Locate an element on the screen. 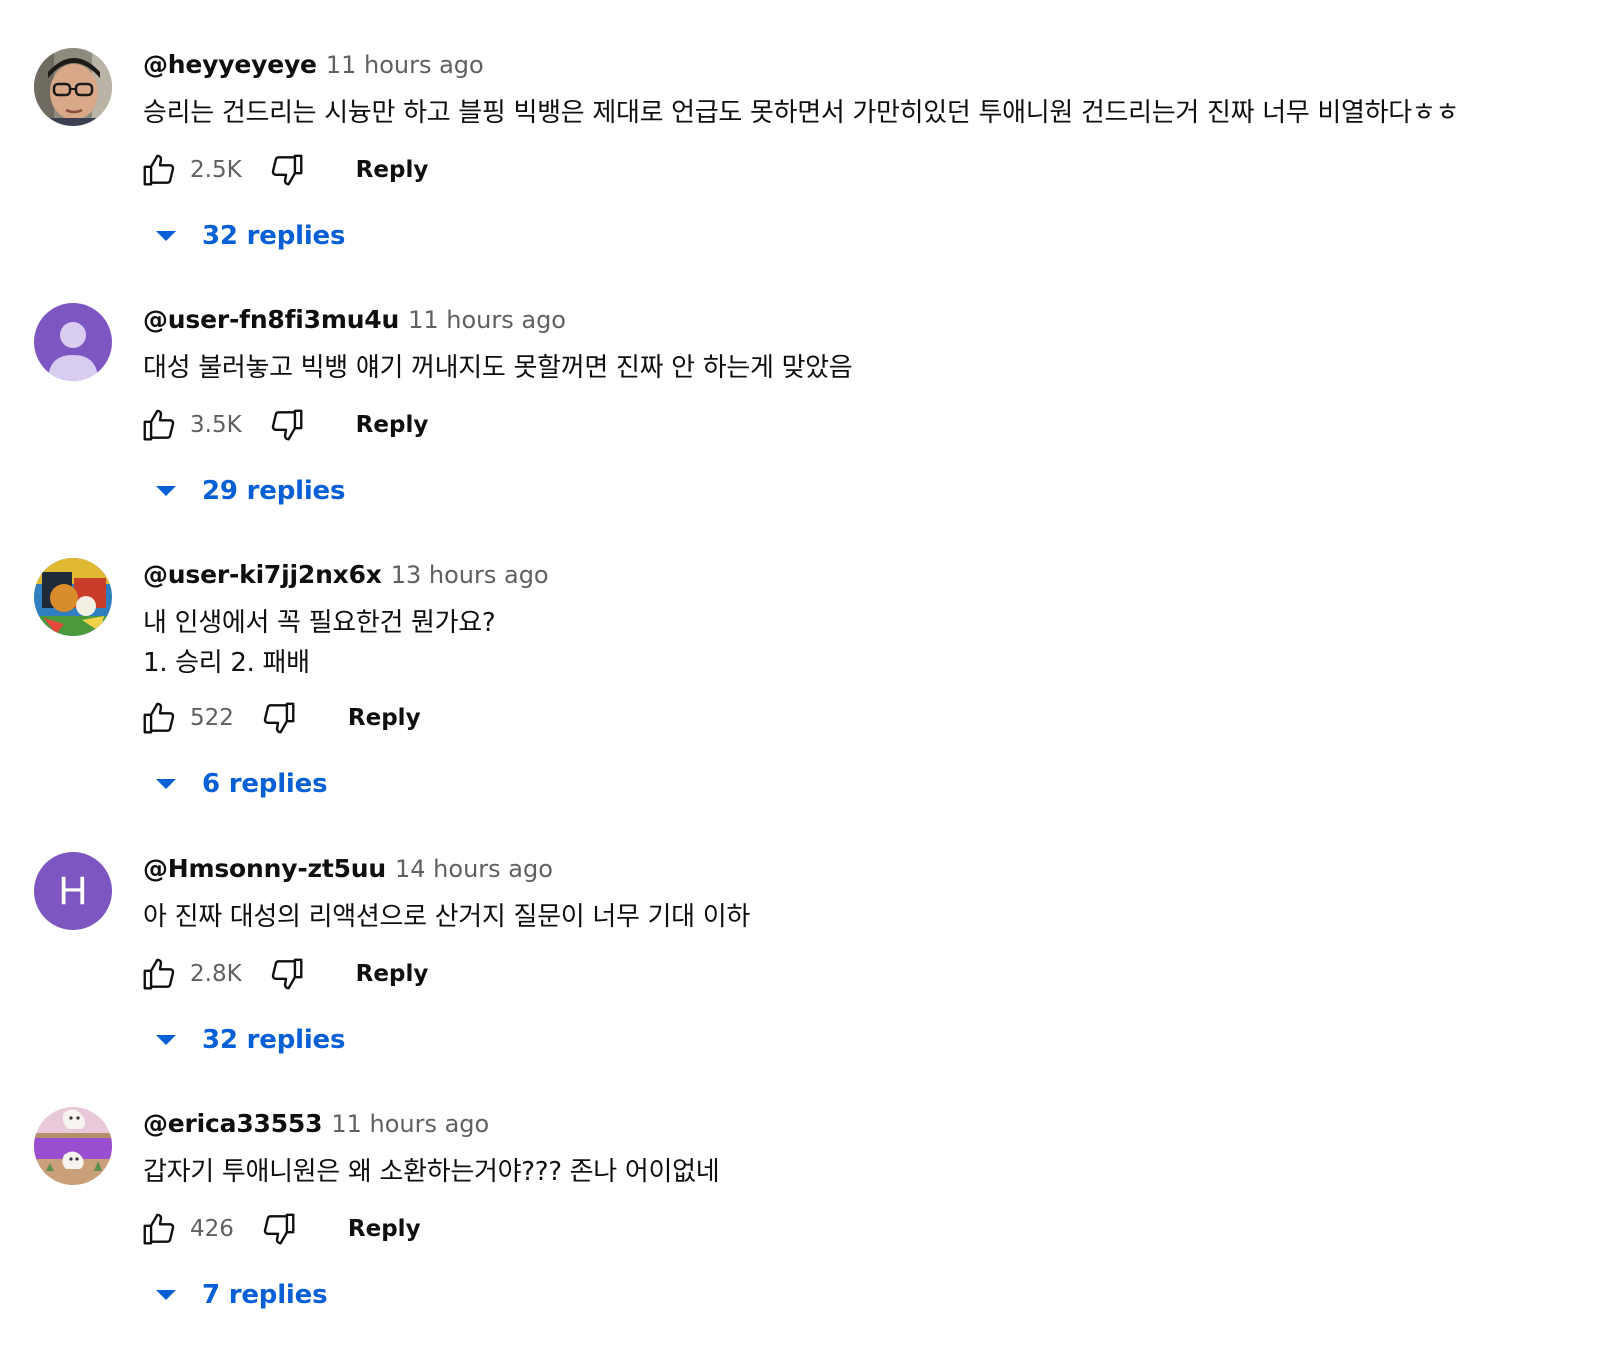 This screenshot has width=1600, height=1372. like-count: 2.8K is located at coordinates (216, 974).